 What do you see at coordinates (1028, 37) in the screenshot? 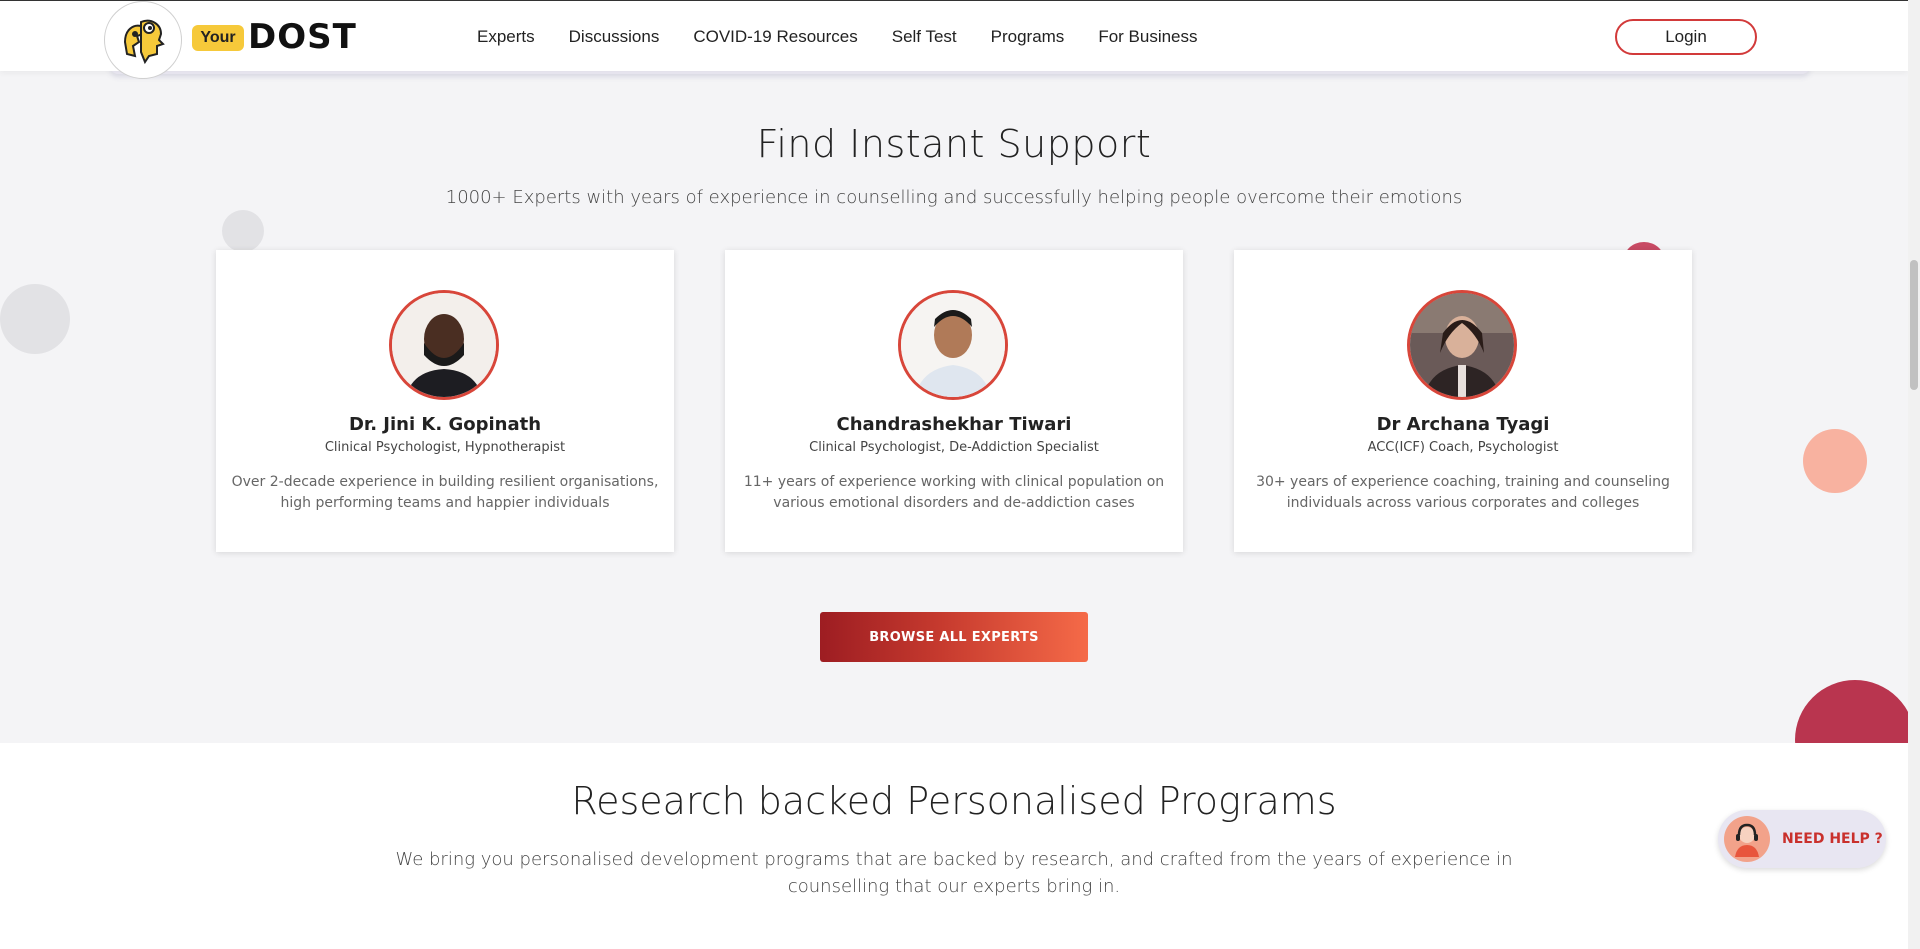
I see `nav-item-programs: Programs` at bounding box center [1028, 37].